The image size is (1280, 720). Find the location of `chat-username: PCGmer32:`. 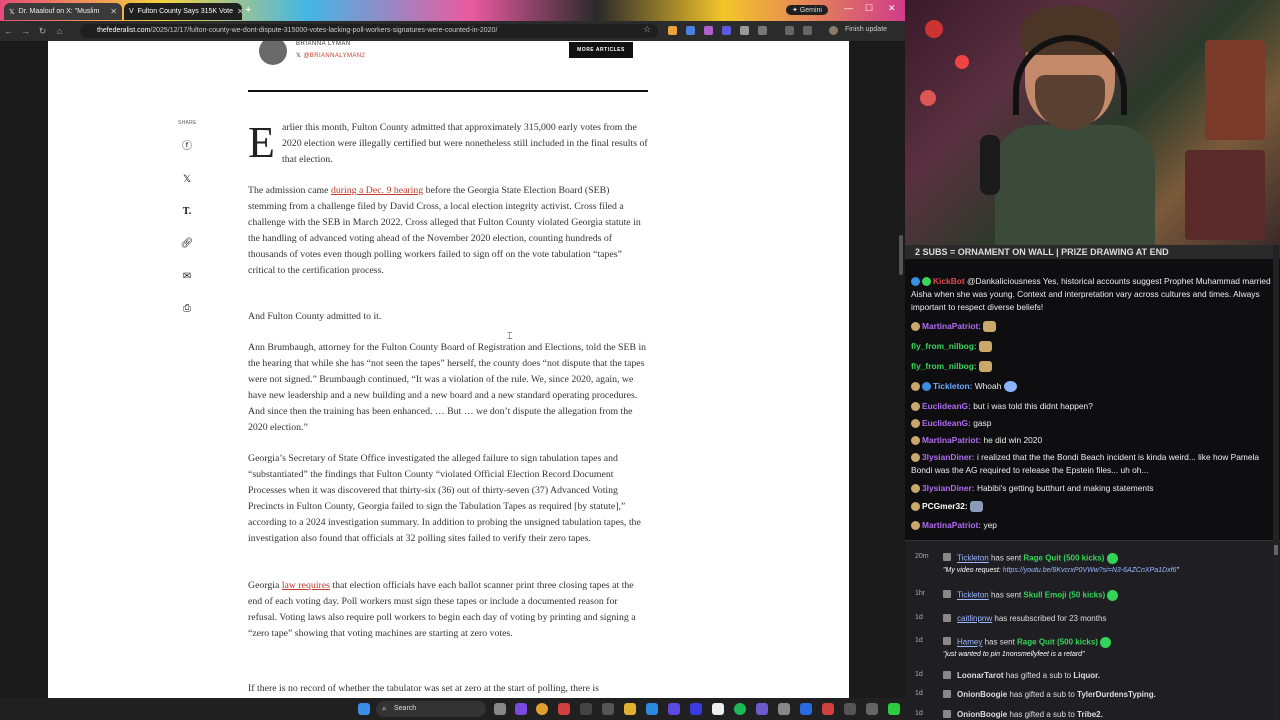

chat-username: PCGmer32: is located at coordinates (945, 506).